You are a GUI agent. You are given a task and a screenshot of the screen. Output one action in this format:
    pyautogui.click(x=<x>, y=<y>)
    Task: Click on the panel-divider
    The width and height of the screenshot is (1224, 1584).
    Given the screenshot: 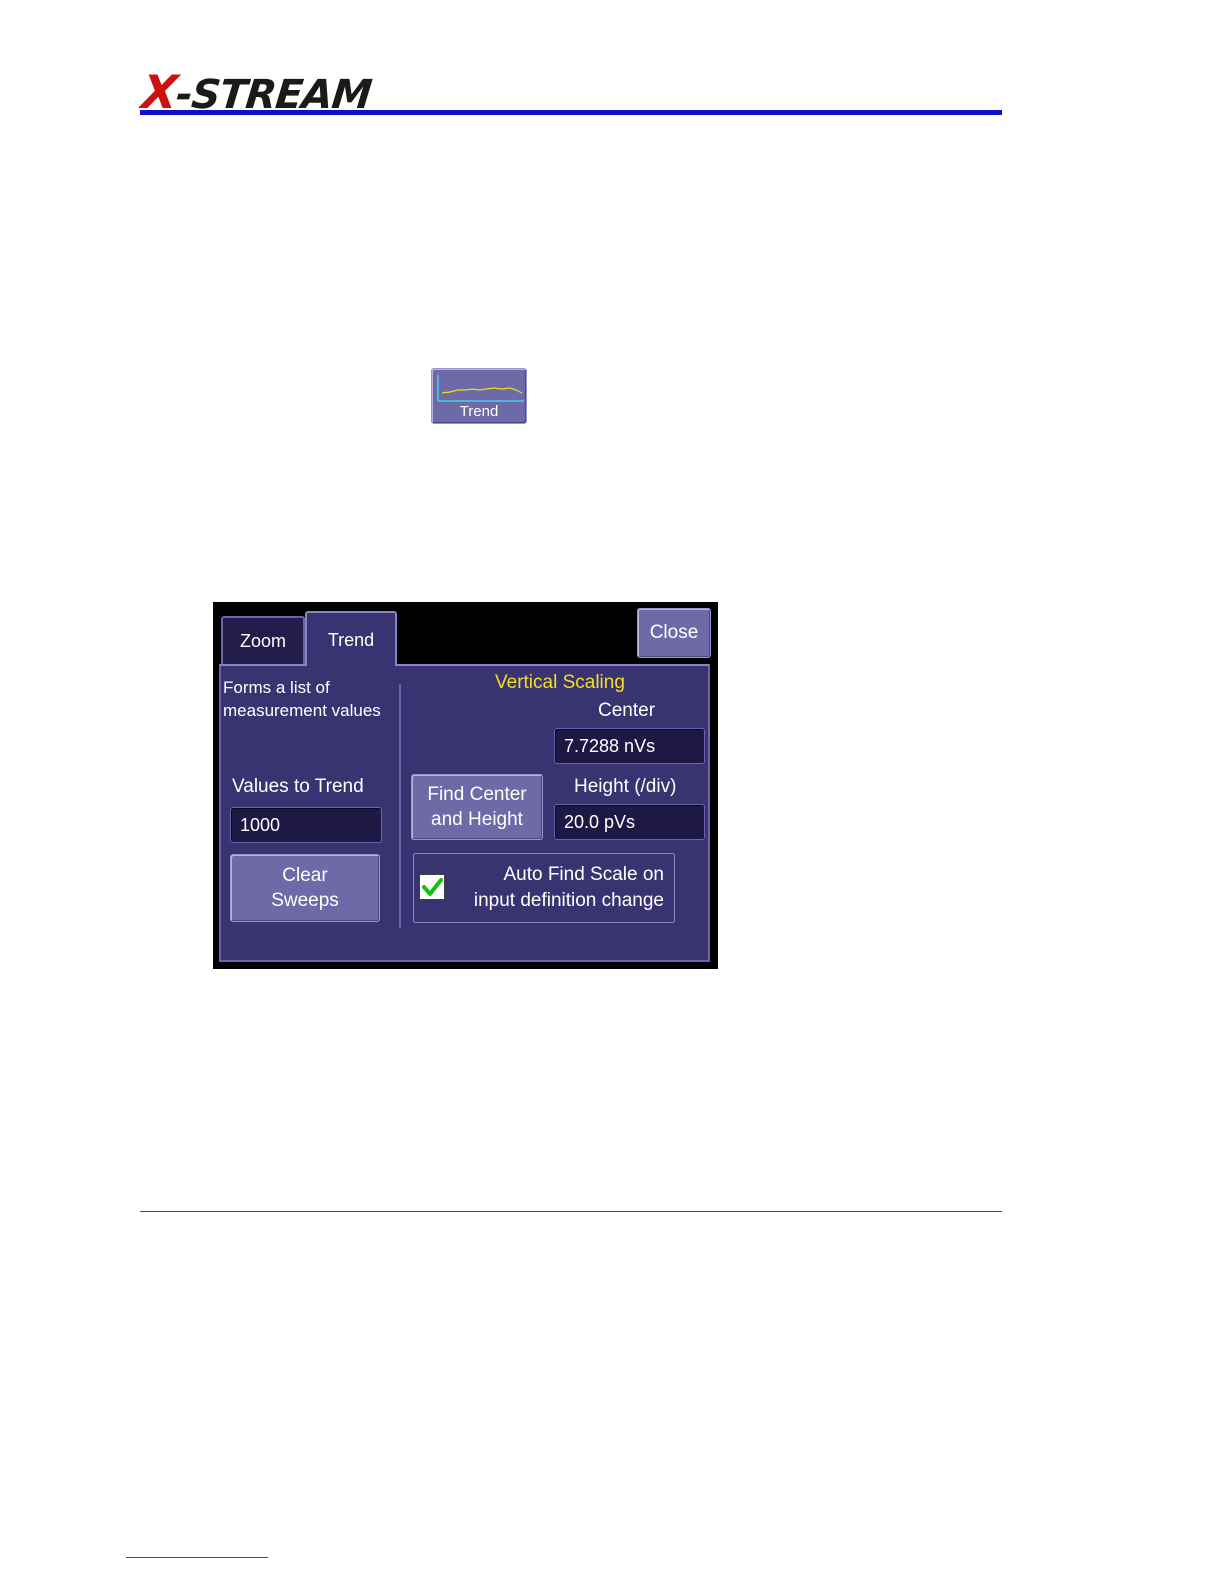 What is the action you would take?
    pyautogui.click(x=400, y=806)
    